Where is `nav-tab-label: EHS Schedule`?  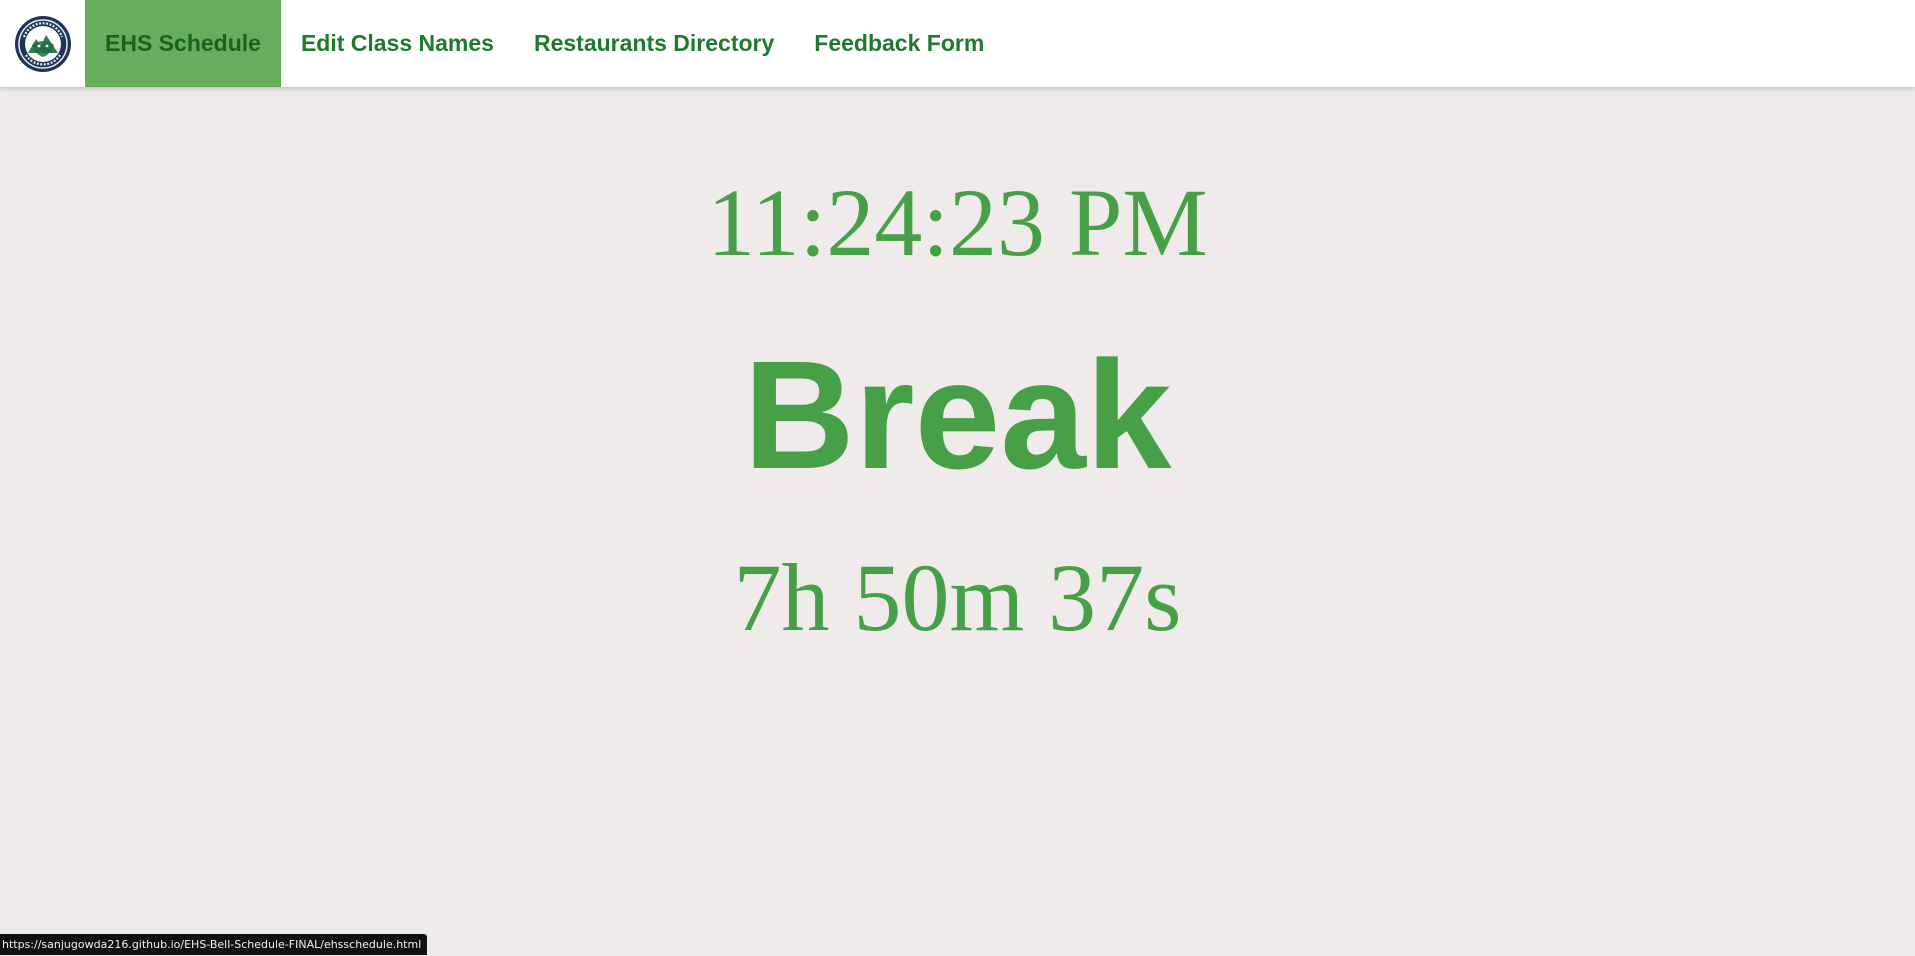
nav-tab-label: EHS Schedule is located at coordinates (183, 43).